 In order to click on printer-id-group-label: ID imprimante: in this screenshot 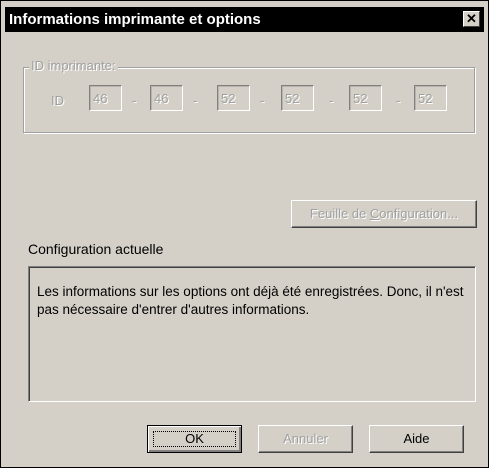, I will do `click(73, 65)`.